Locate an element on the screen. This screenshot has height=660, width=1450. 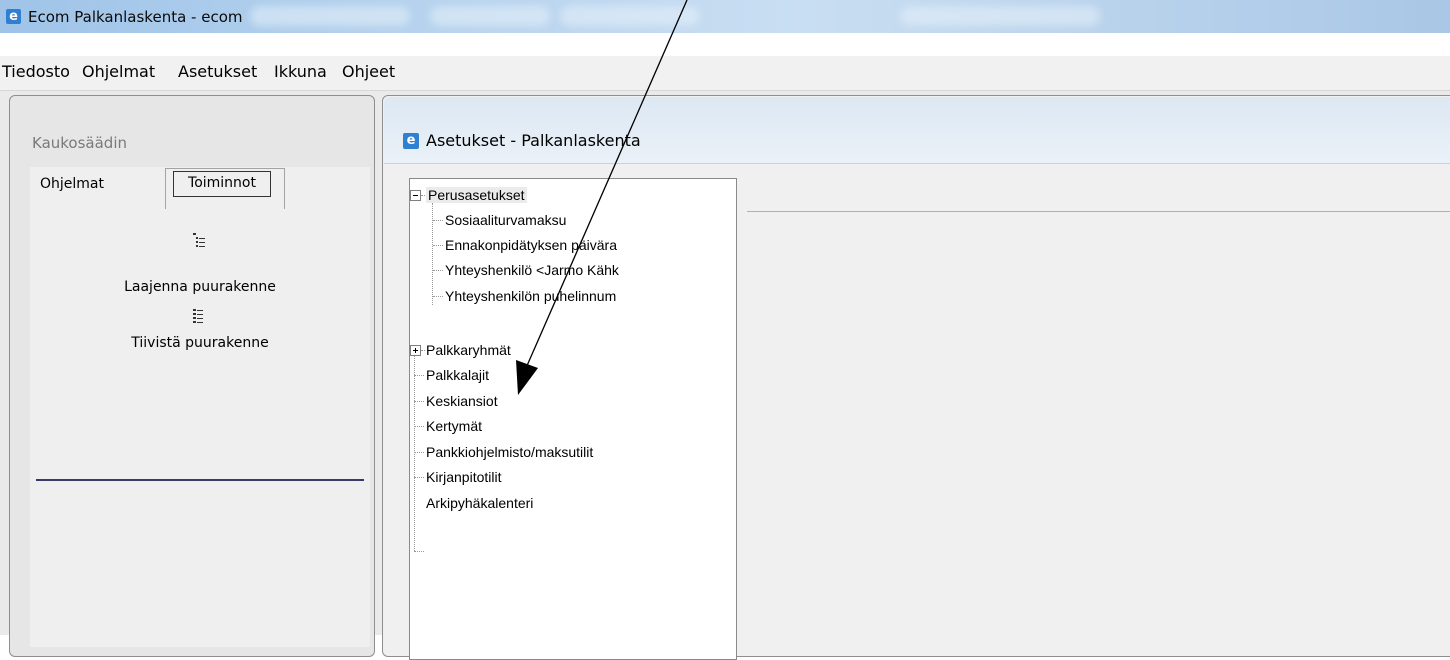
window-titlebar: e Ecom Palkanlaskenta - ecom is located at coordinates (725, 16).